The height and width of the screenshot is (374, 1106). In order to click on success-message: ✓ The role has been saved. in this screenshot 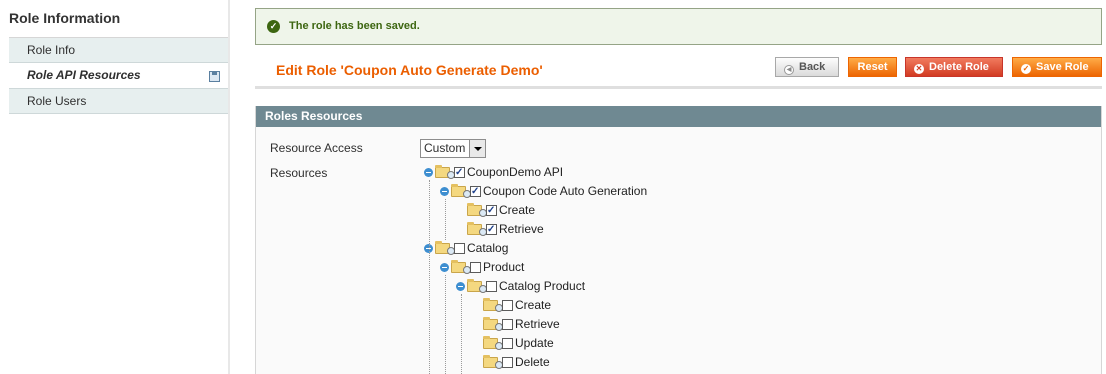, I will do `click(678, 26)`.